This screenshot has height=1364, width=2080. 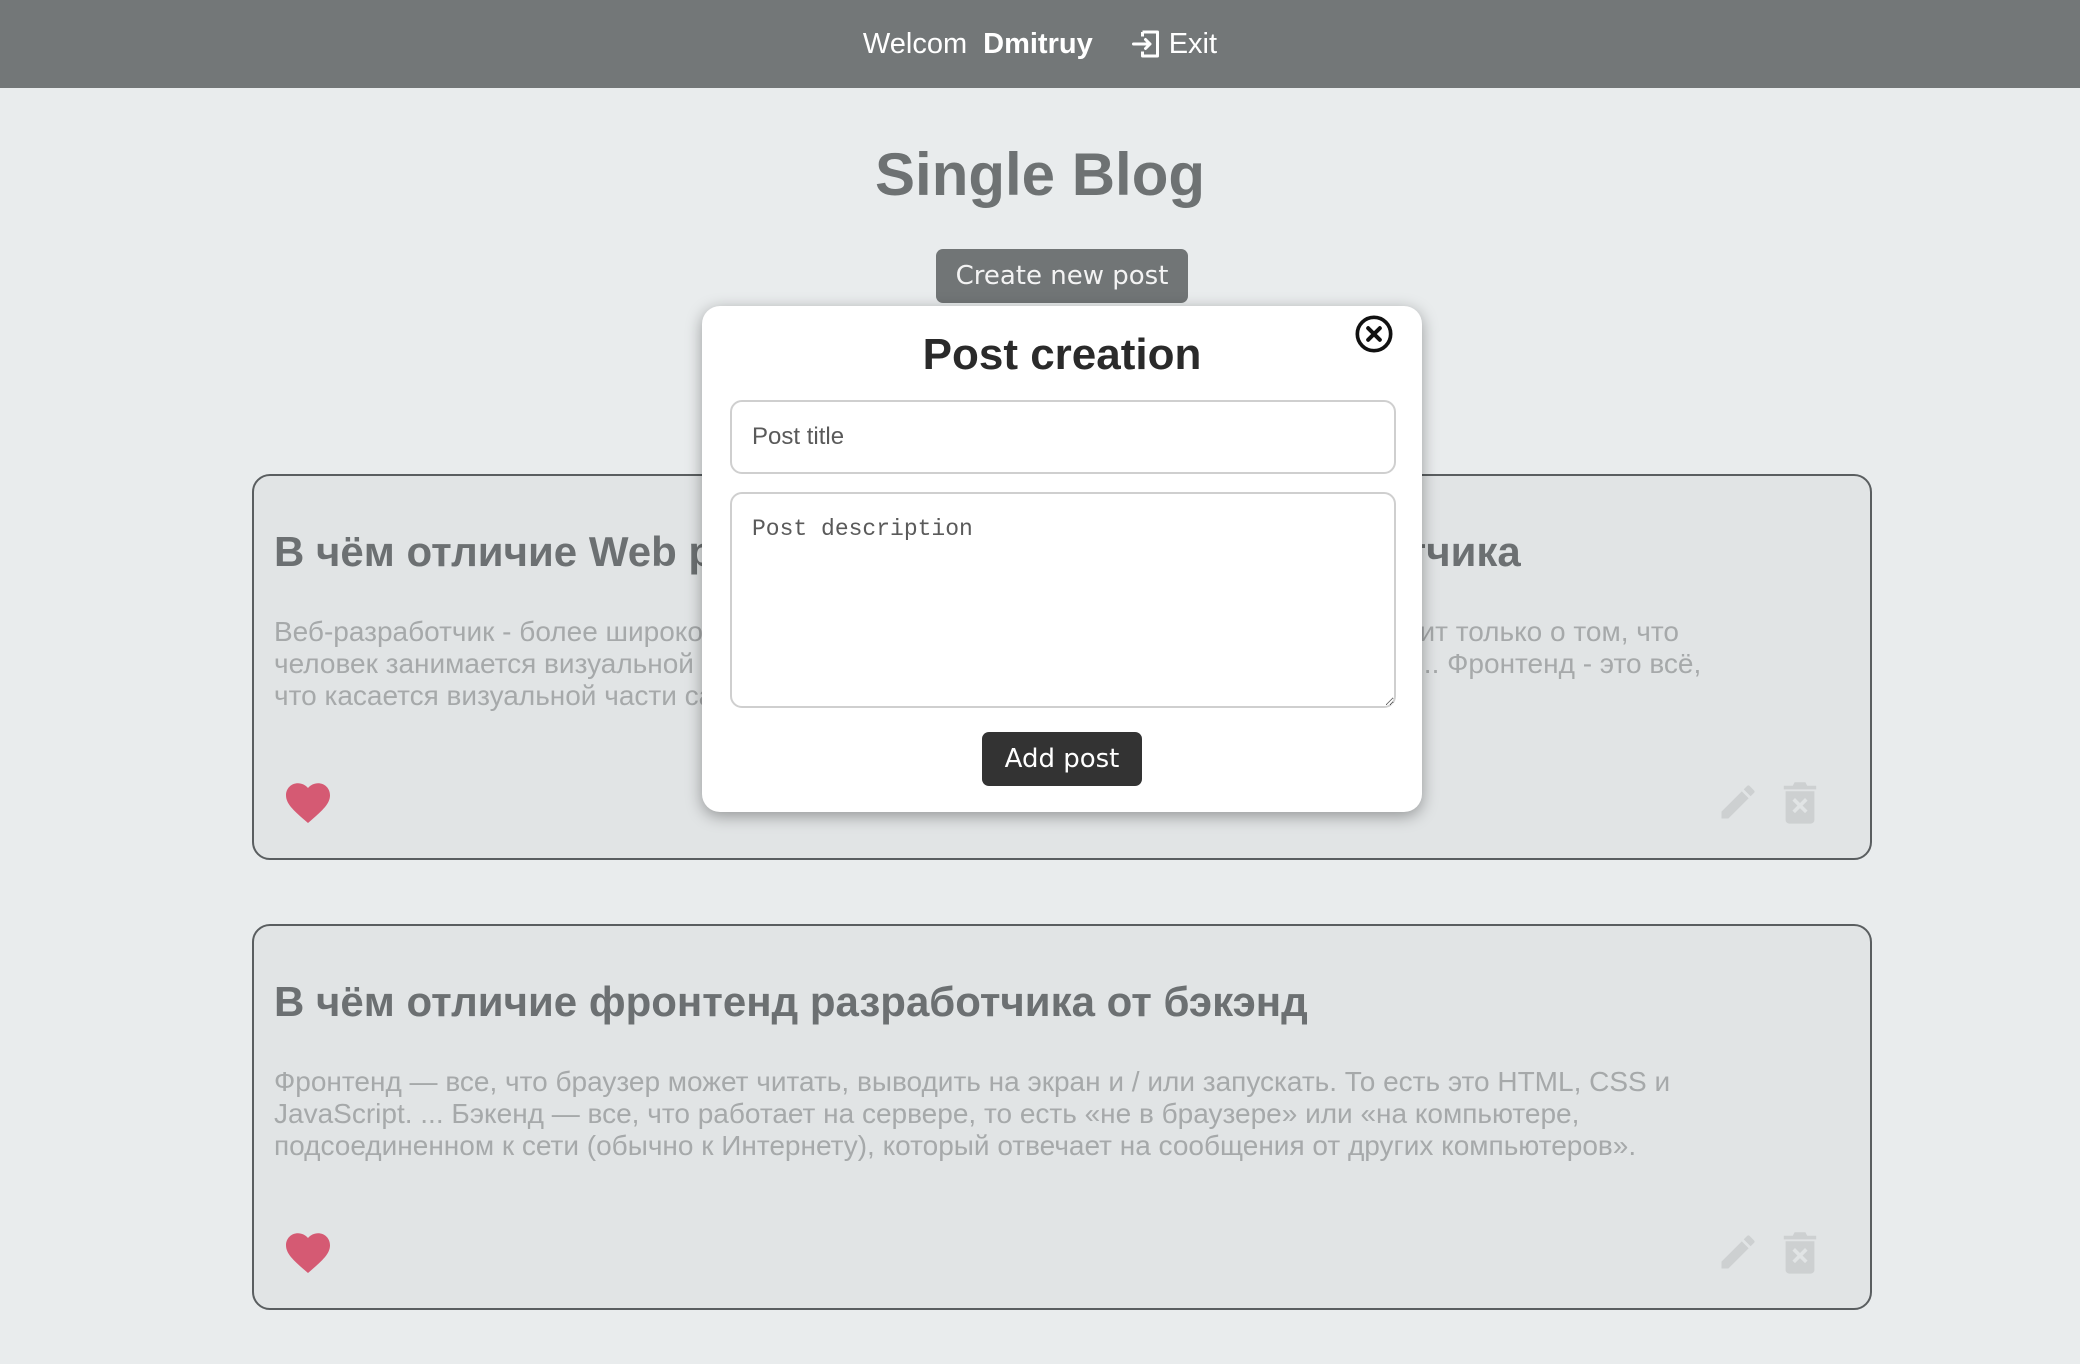 What do you see at coordinates (1062, 759) in the screenshot?
I see `add-post-button: Add post` at bounding box center [1062, 759].